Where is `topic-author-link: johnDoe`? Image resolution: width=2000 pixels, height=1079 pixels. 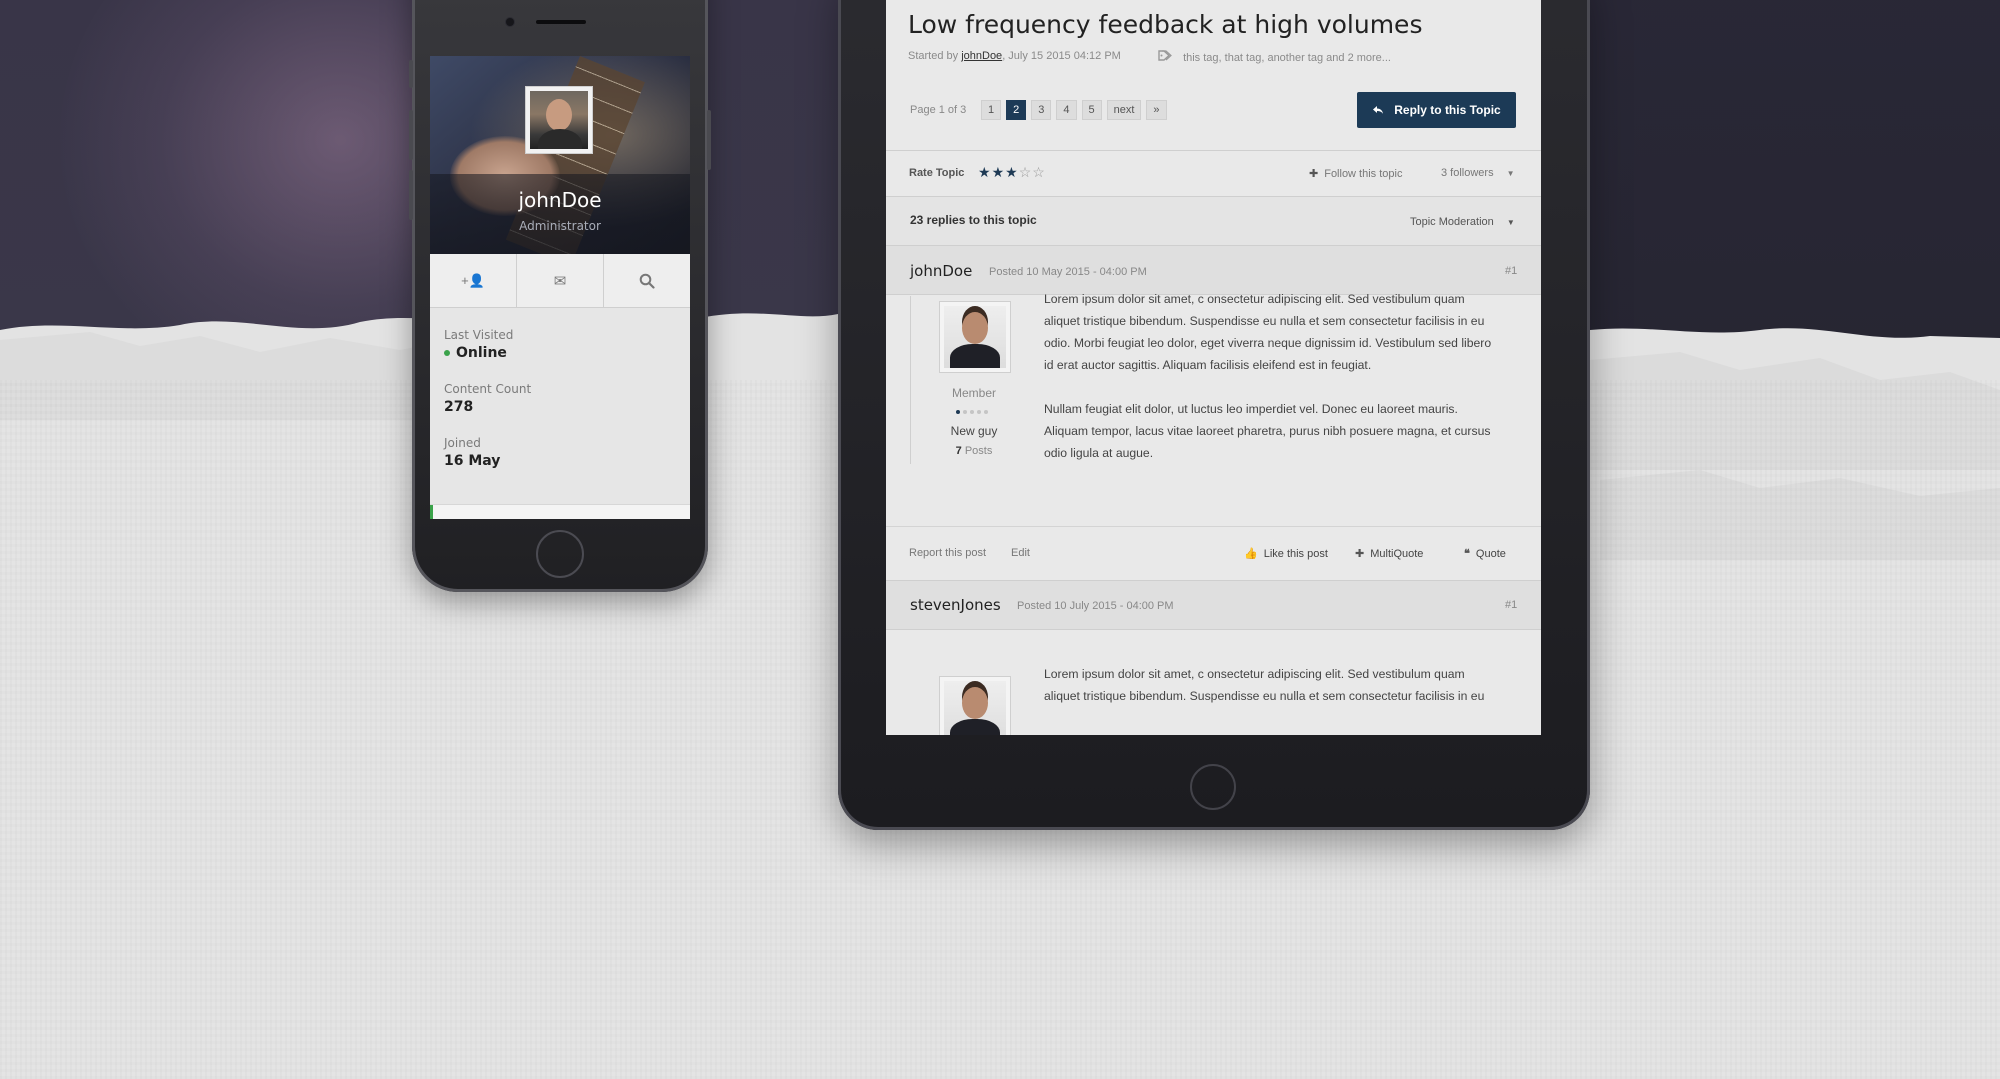 topic-author-link: johnDoe is located at coordinates (981, 56).